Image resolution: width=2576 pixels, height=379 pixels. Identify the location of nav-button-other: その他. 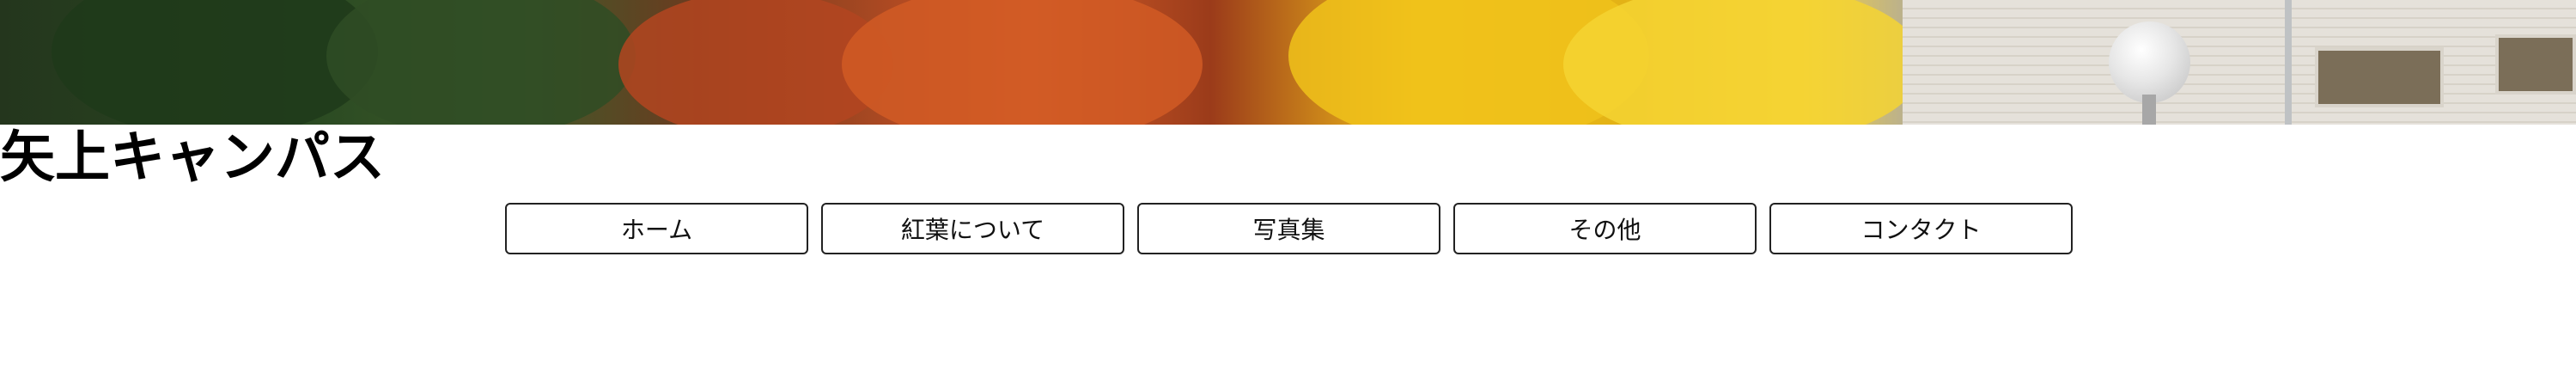
(1605, 229).